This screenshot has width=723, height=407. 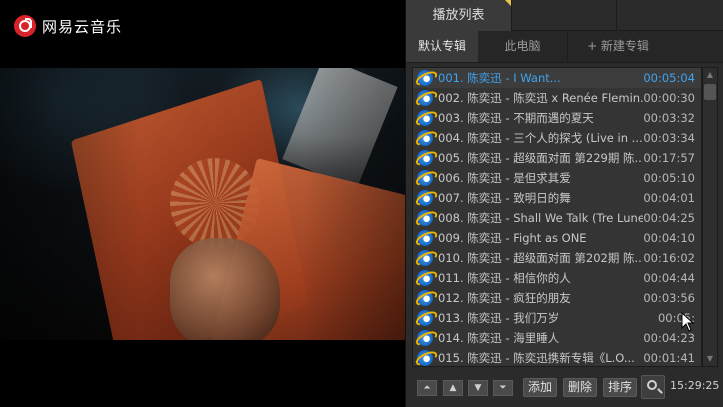 I want to click on track-duration: 00:04:01, so click(x=669, y=198).